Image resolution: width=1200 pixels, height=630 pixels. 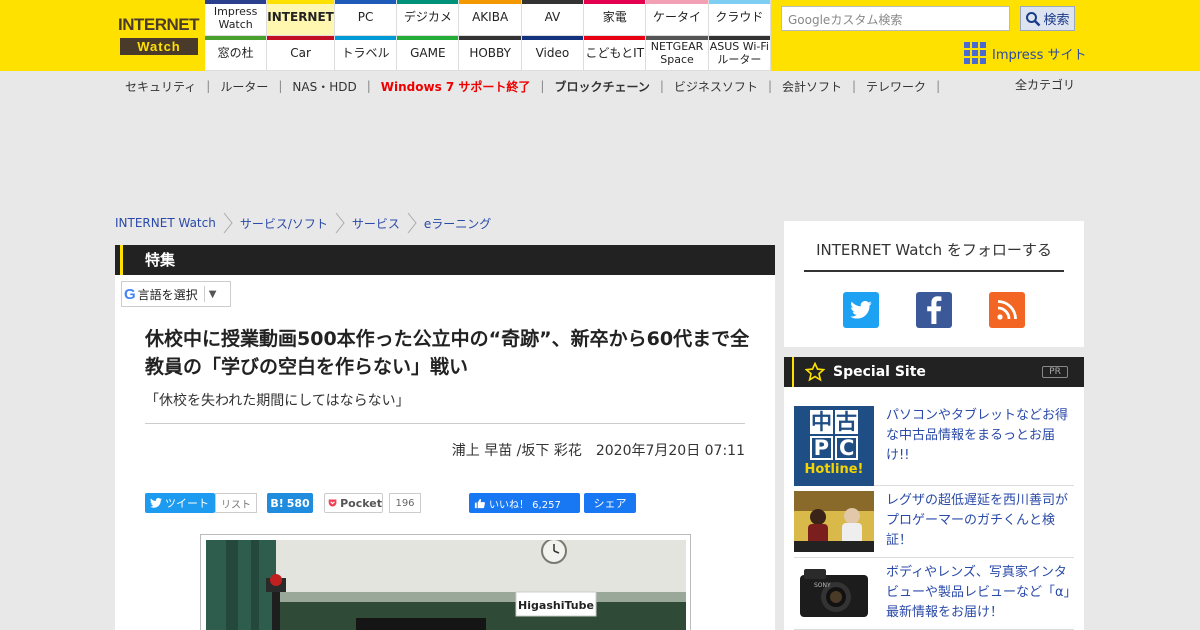 What do you see at coordinates (977, 520) in the screenshot?
I see `special-item-text: レグザの超低遅延を西川善司がプロゲーマーのガチくんと検証！` at bounding box center [977, 520].